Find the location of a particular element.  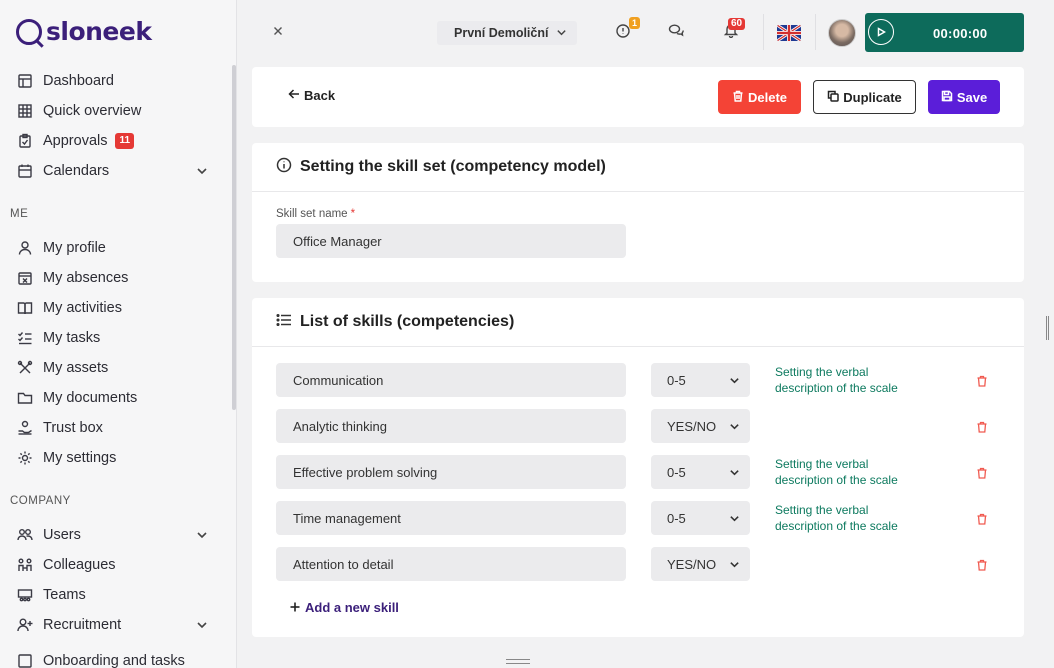

skill-row: Analytic thinking YES/NO is located at coordinates (638, 426).